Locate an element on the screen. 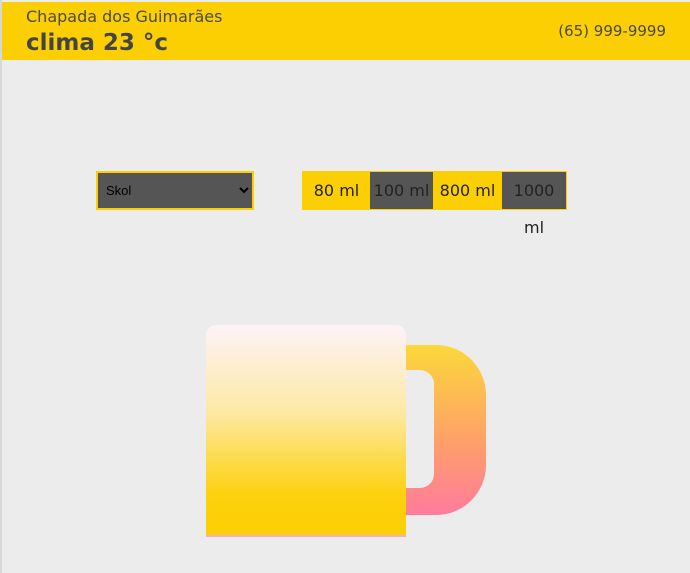 The image size is (690, 573). location-label: Chapada dos Guimarães is located at coordinates (124, 16).